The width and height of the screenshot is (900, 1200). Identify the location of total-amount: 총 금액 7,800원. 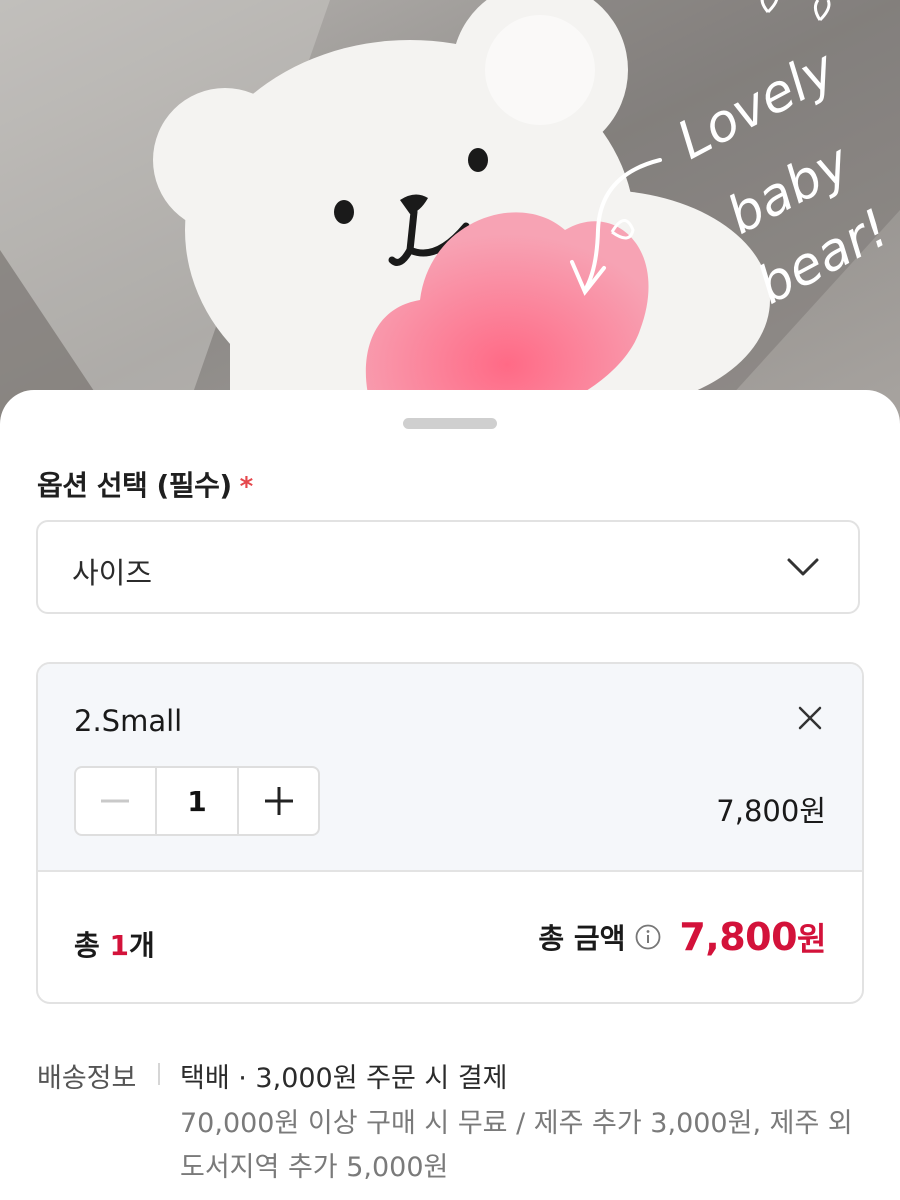
(682, 937).